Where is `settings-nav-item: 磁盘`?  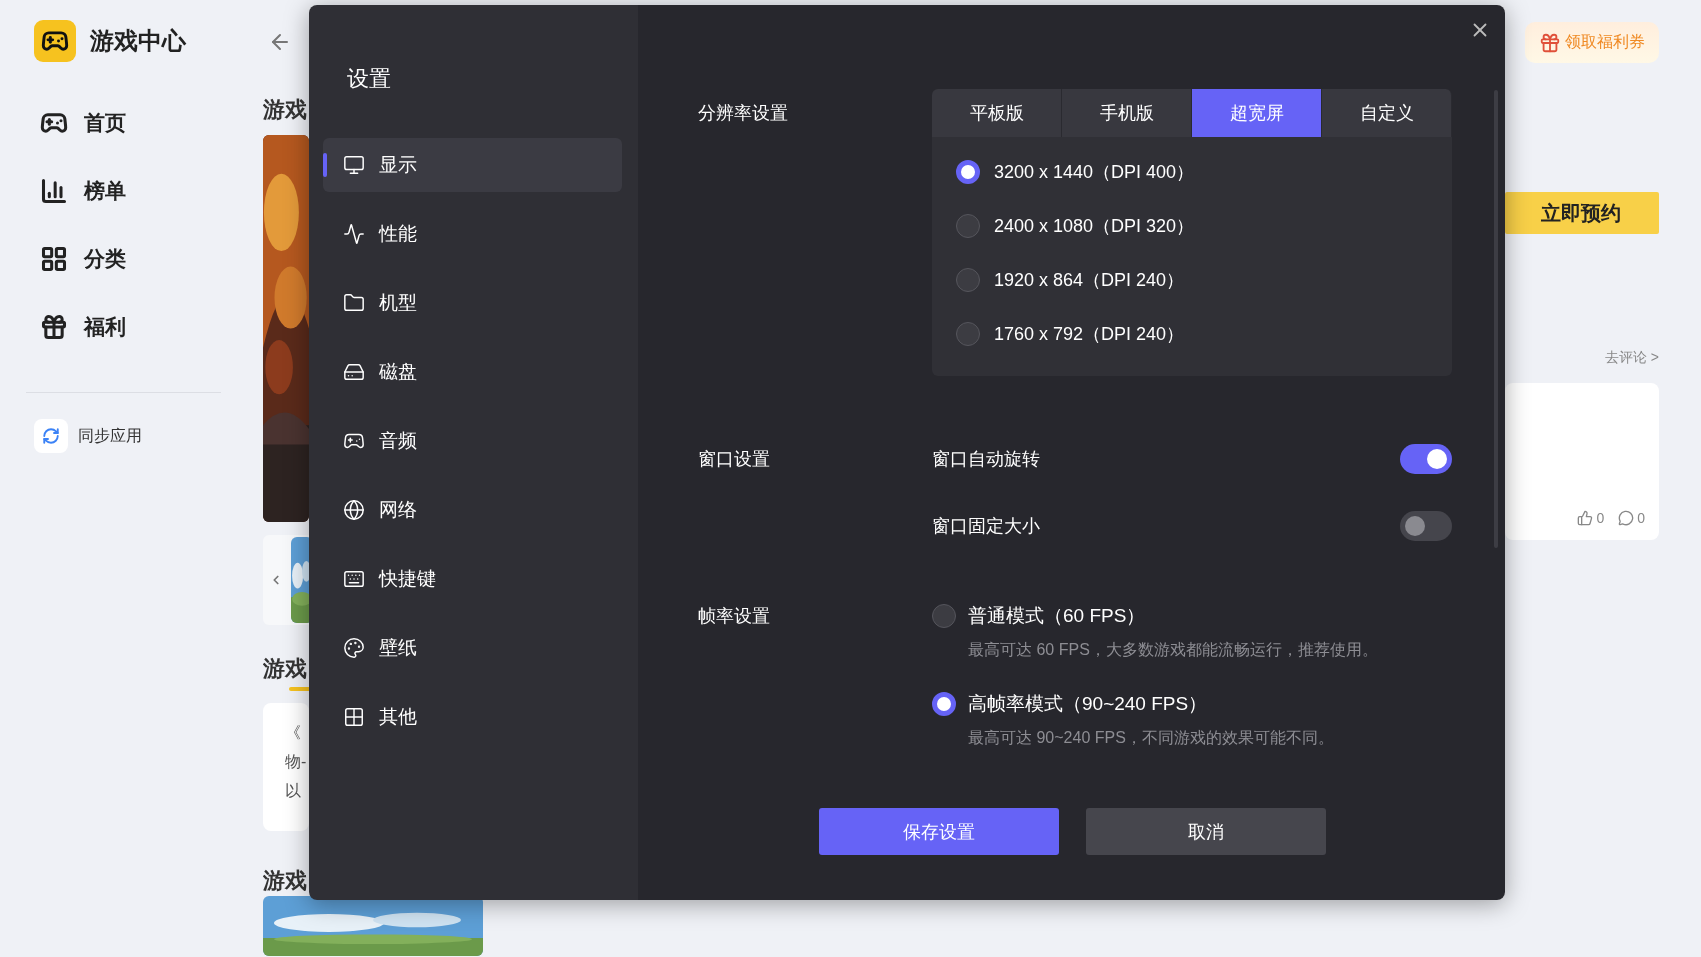 settings-nav-item: 磁盘 is located at coordinates (472, 372).